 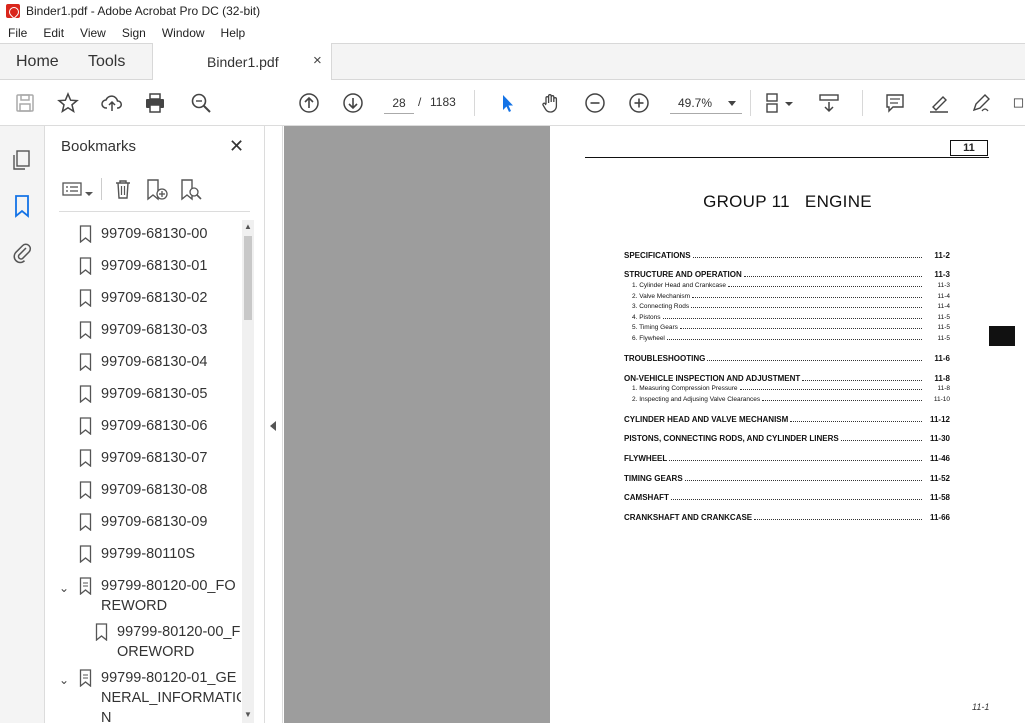 What do you see at coordinates (787, 297) in the screenshot?
I see `toc-entry: 2. Valve Mechanism 11-4` at bounding box center [787, 297].